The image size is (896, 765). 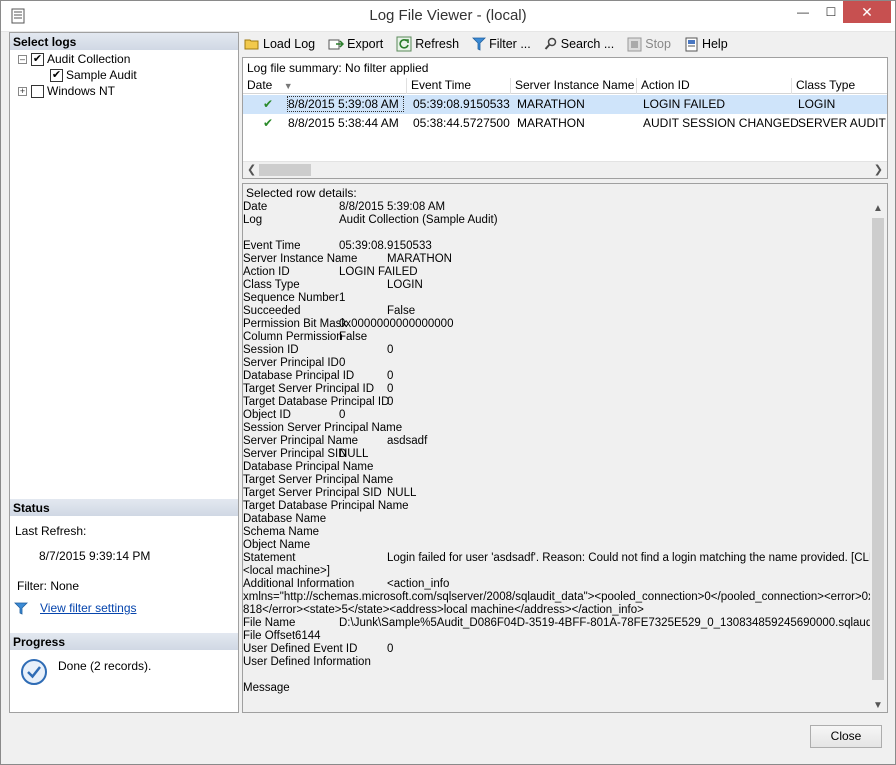 What do you see at coordinates (291, 363) in the screenshot?
I see `detail-label: Server Principal ID` at bounding box center [291, 363].